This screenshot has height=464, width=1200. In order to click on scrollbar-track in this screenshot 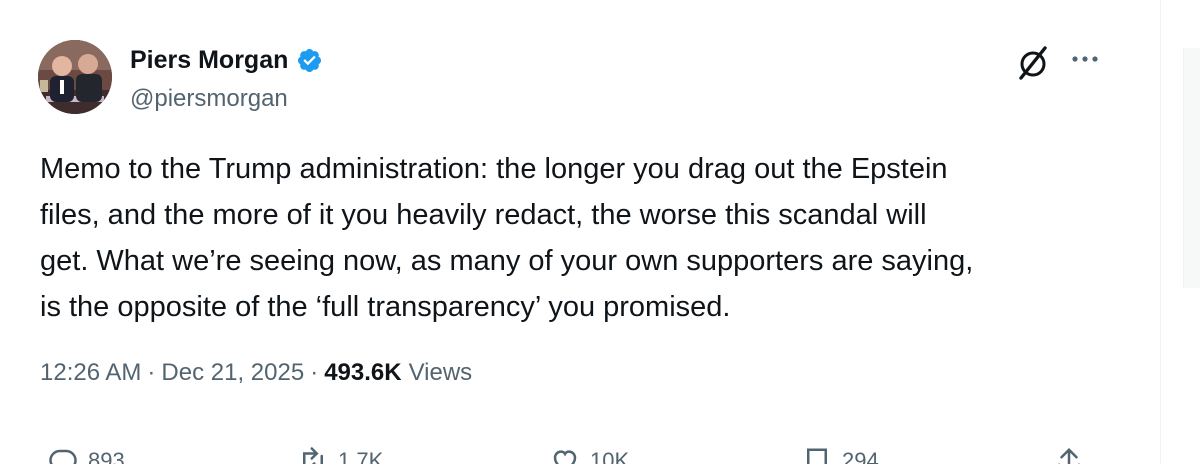, I will do `click(1191, 168)`.